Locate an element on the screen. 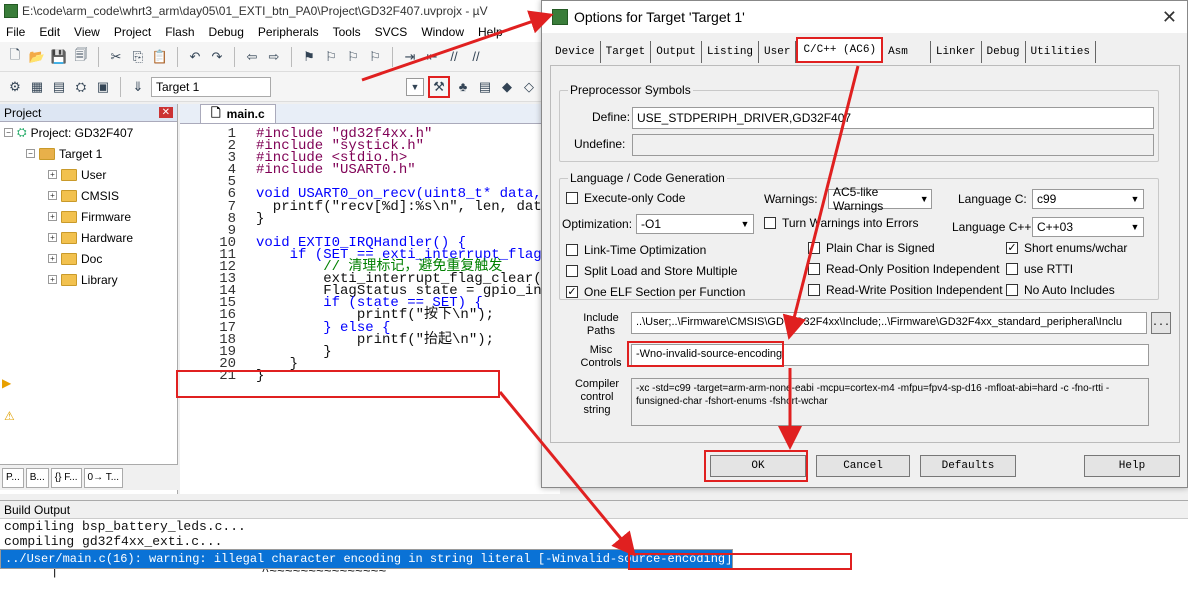 The image size is (1188, 614). warnings-select: AC5-like Warnings ▼ is located at coordinates (880, 199).